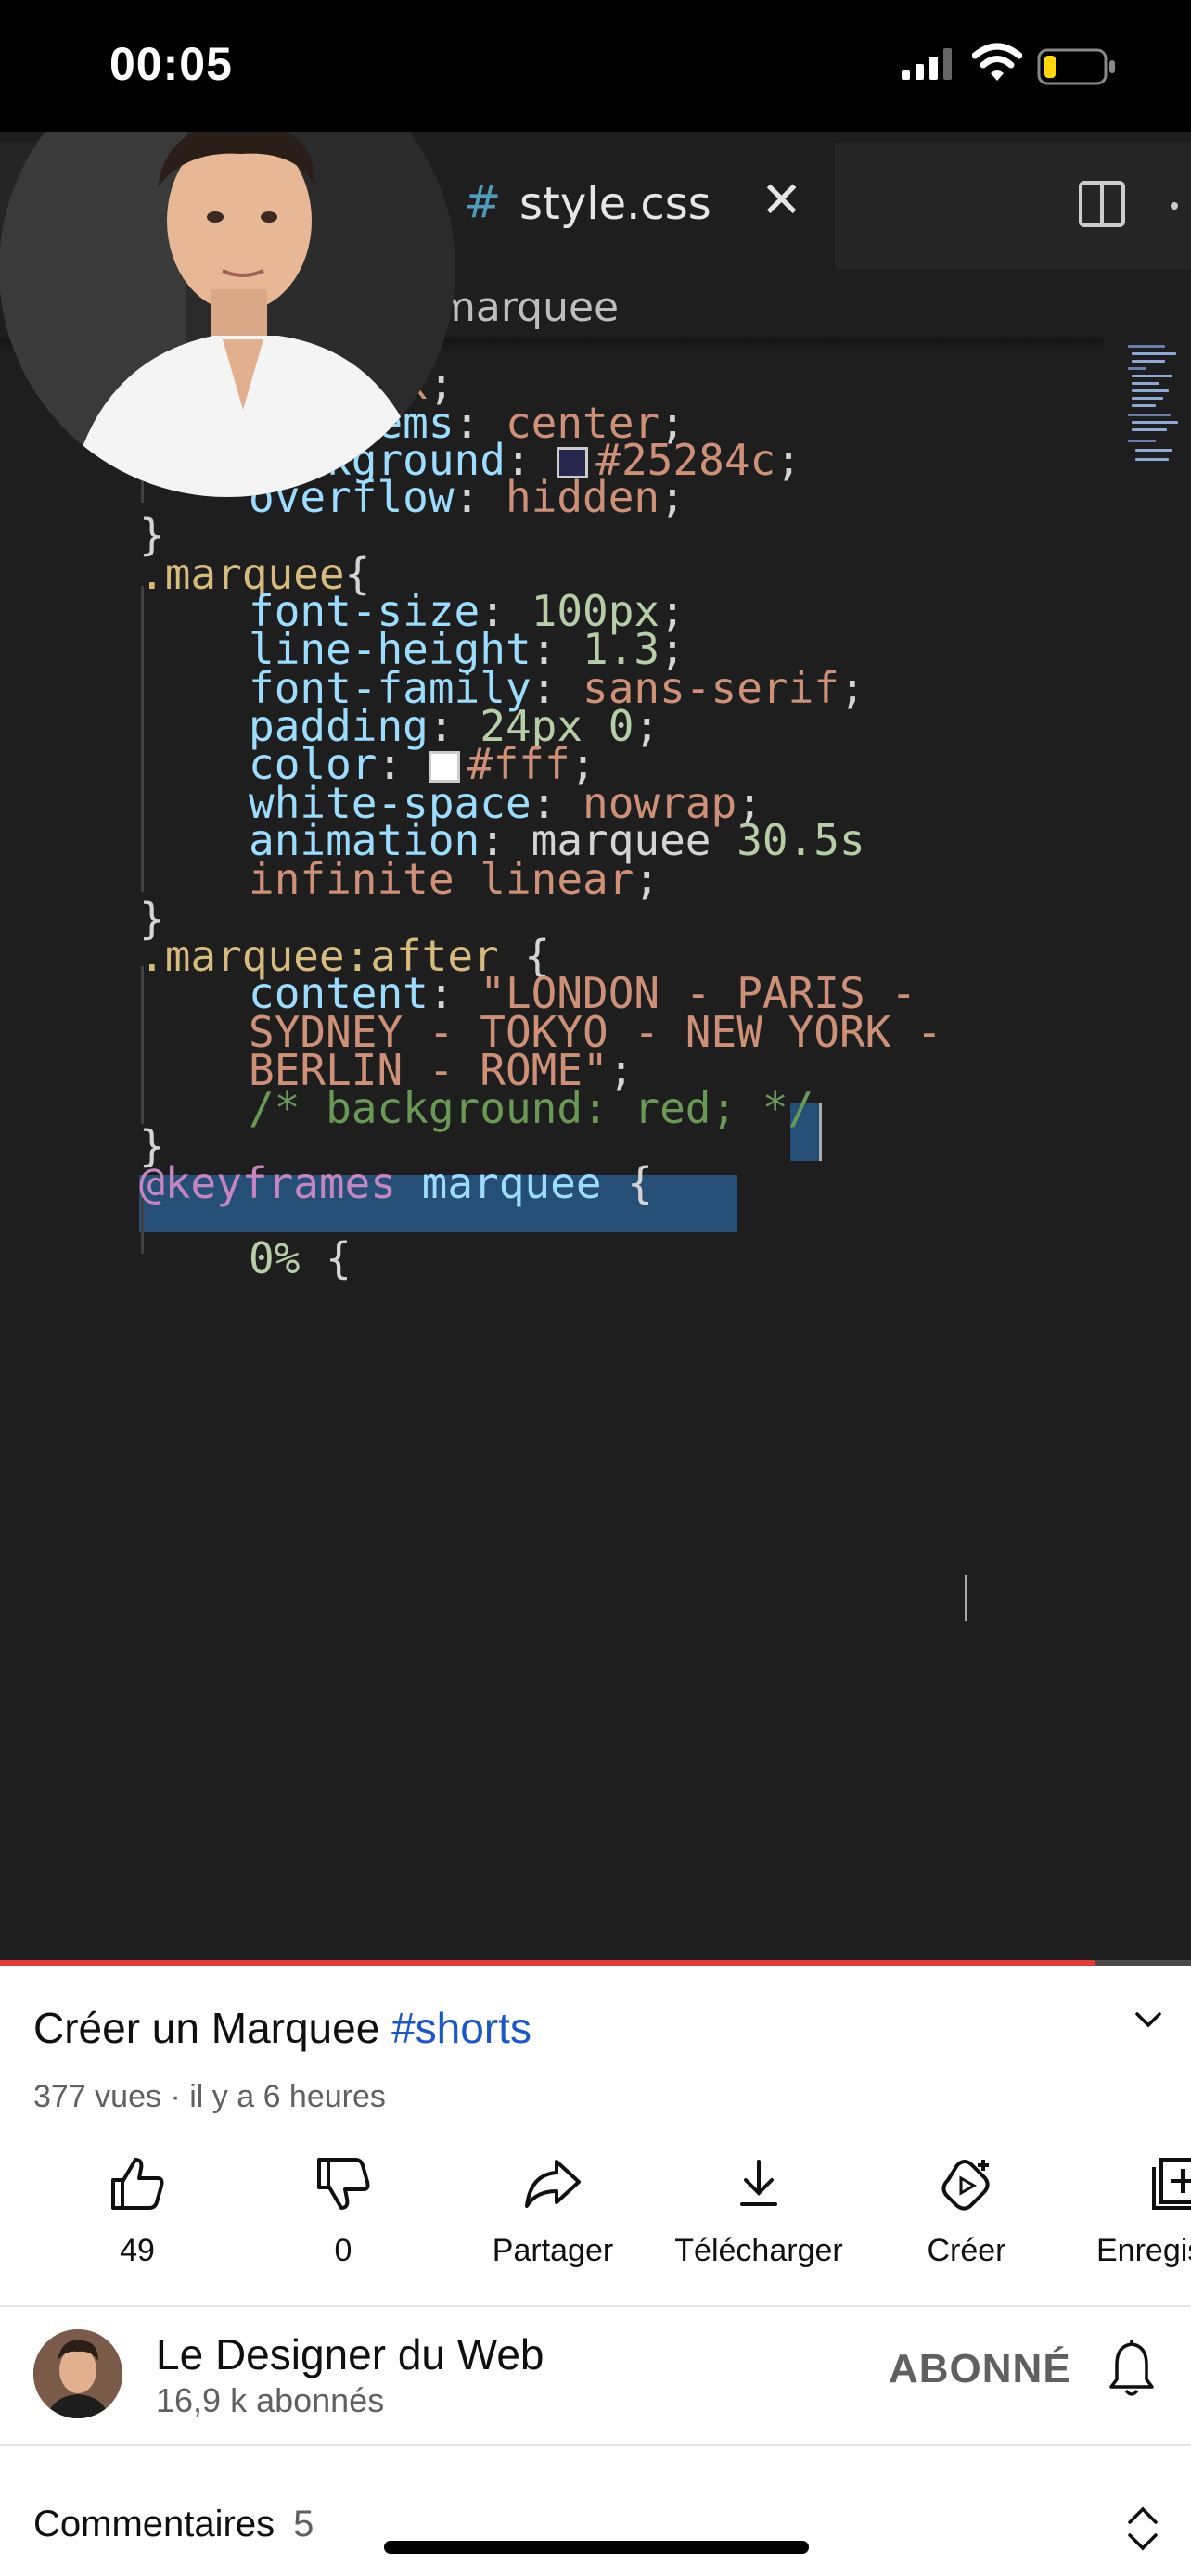  I want to click on video-progress-fill, so click(548, 1963).